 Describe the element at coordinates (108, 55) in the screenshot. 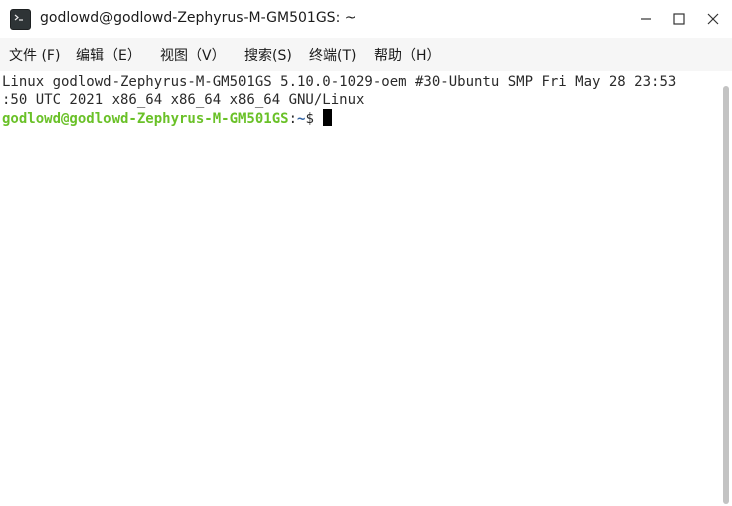

I see `menu-edit: 编辑（E）` at that location.